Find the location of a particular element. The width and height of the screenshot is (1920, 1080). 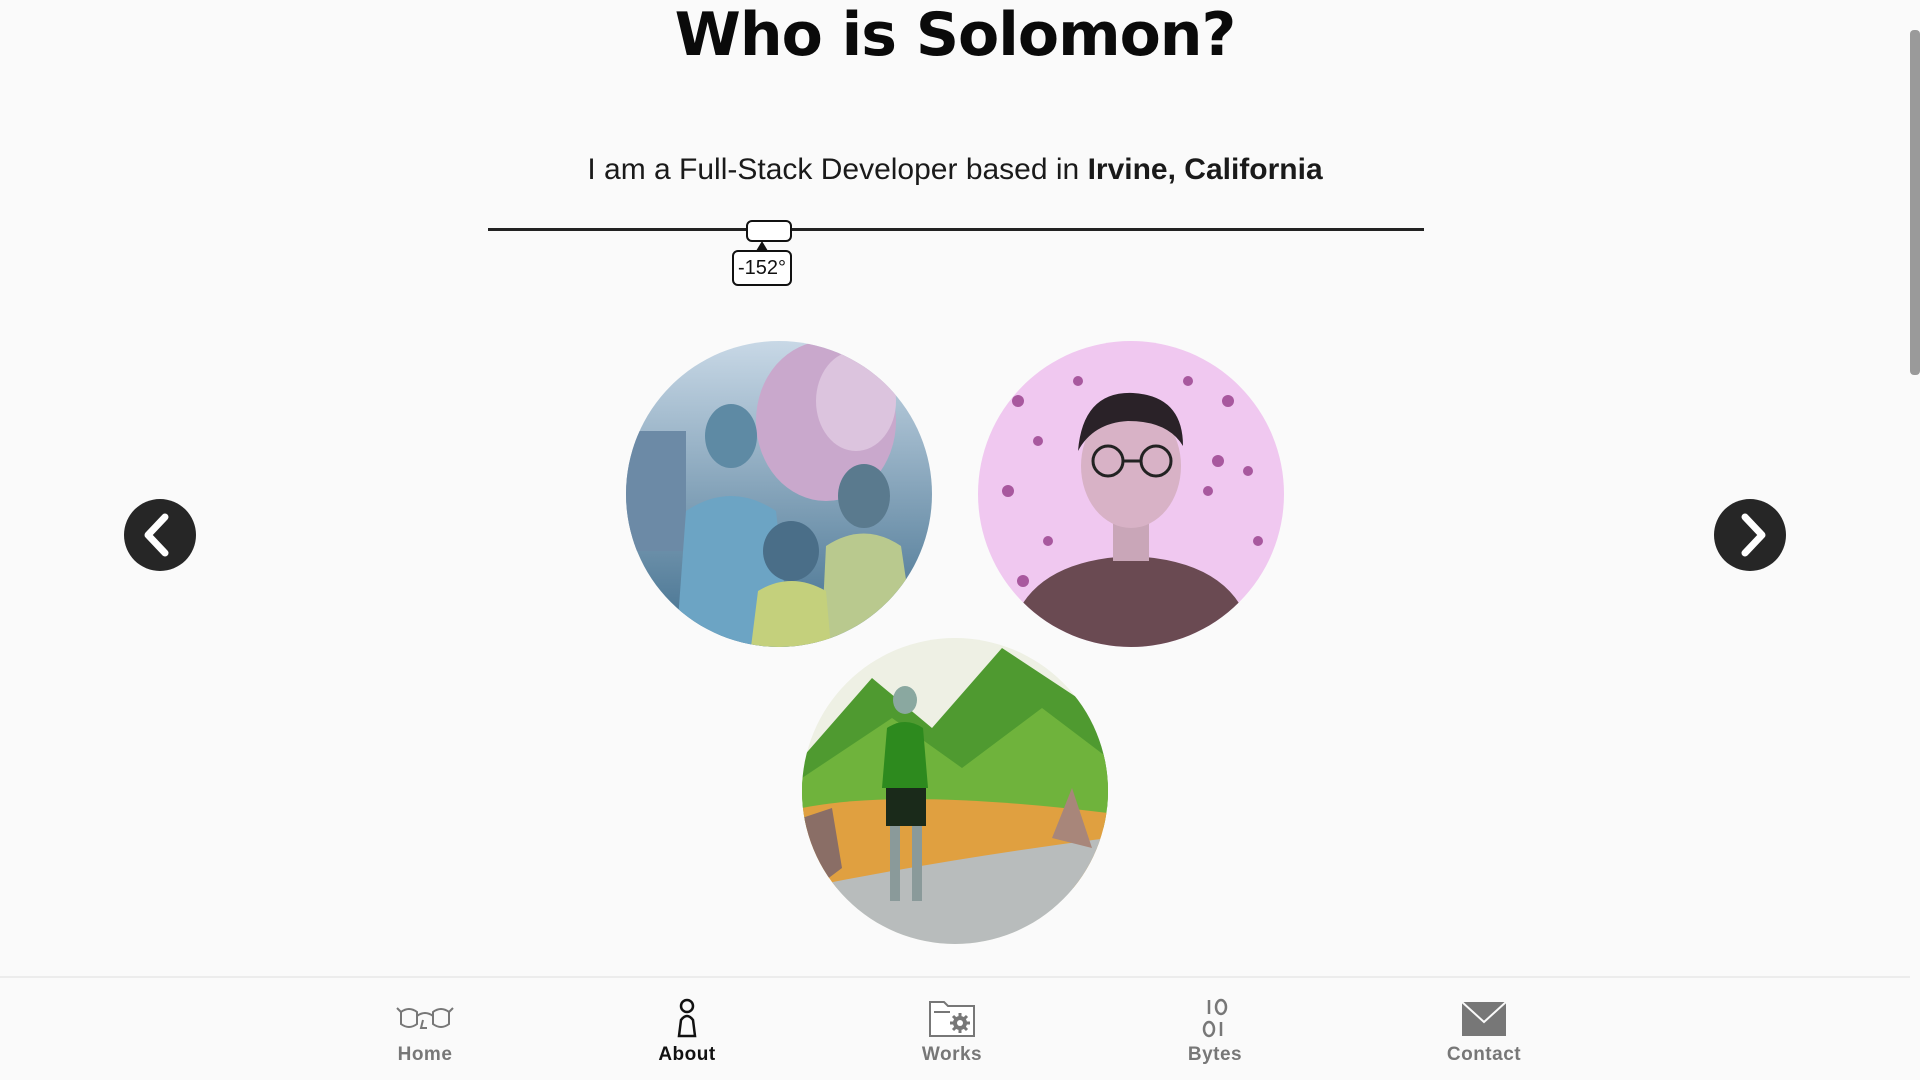

rotation-slider-handle is located at coordinates (769, 231).